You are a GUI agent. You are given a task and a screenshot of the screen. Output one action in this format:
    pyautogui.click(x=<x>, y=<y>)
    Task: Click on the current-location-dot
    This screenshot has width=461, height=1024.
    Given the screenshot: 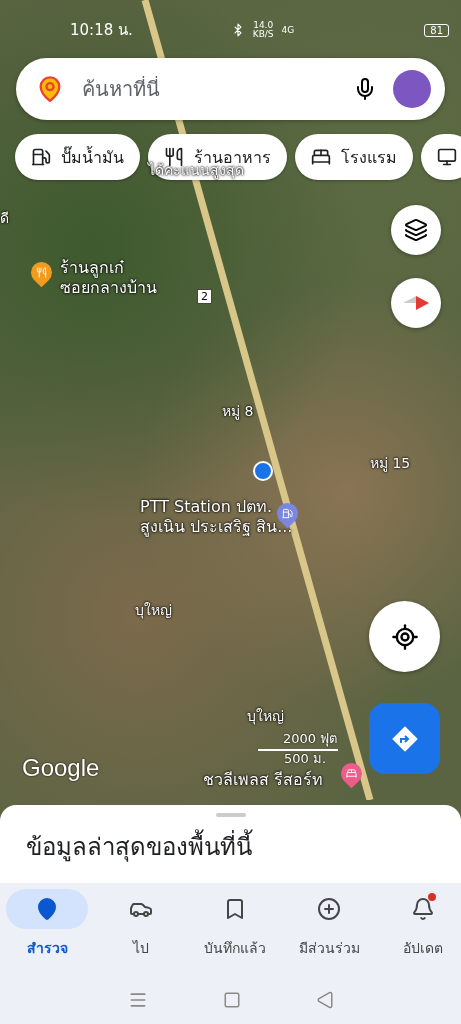 What is the action you would take?
    pyautogui.click(x=263, y=471)
    